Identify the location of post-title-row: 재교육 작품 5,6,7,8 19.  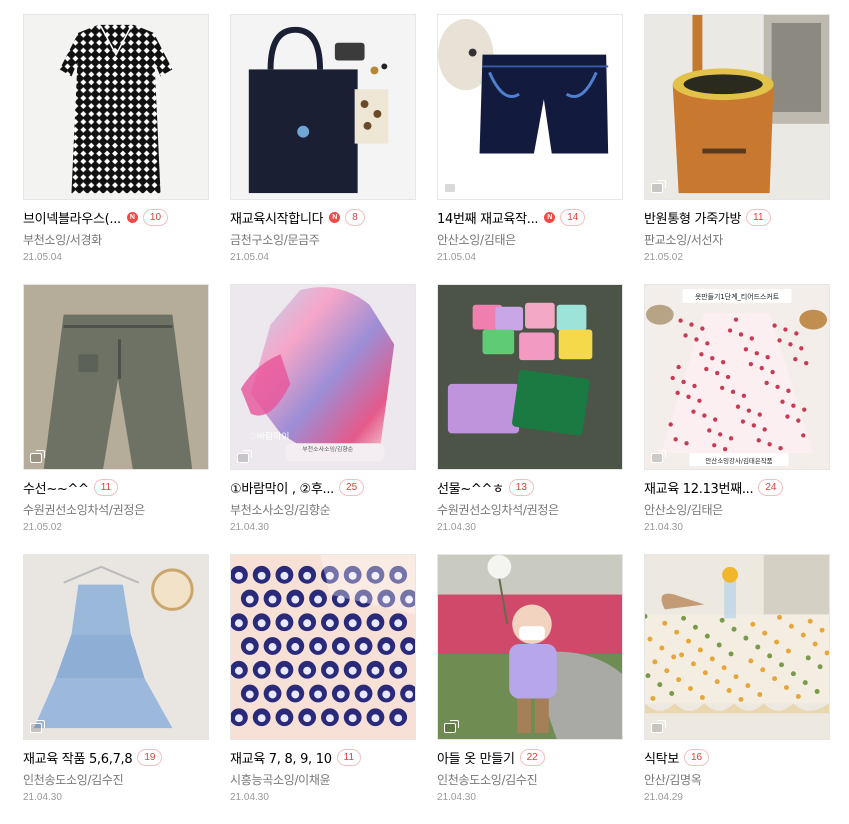
(116, 757).